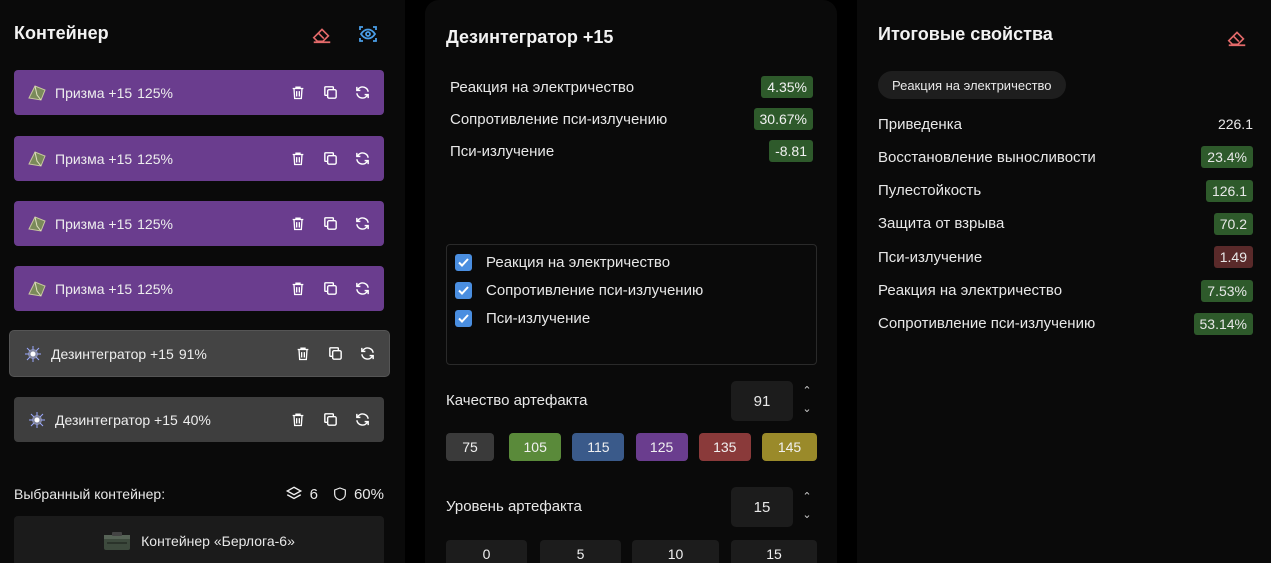 The height and width of the screenshot is (563, 1271). I want to click on artifact-property-row: Пси-излучение -8.81, so click(631, 151).